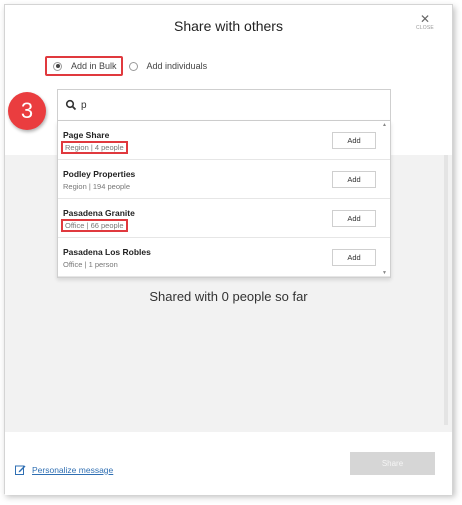  What do you see at coordinates (73, 469) in the screenshot?
I see `personalize-message-label: Personalize message` at bounding box center [73, 469].